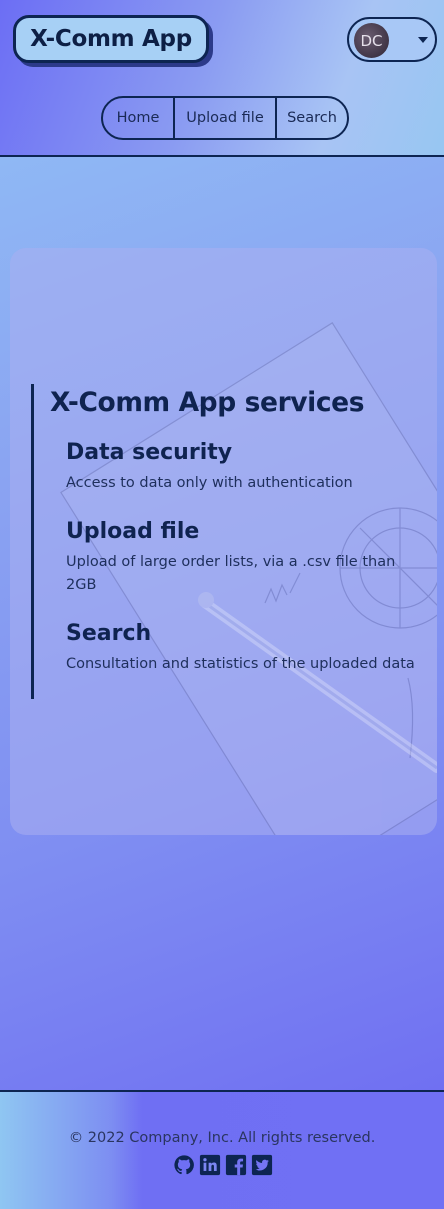  I want to click on user-menu-dropdown: DC, so click(392, 39).